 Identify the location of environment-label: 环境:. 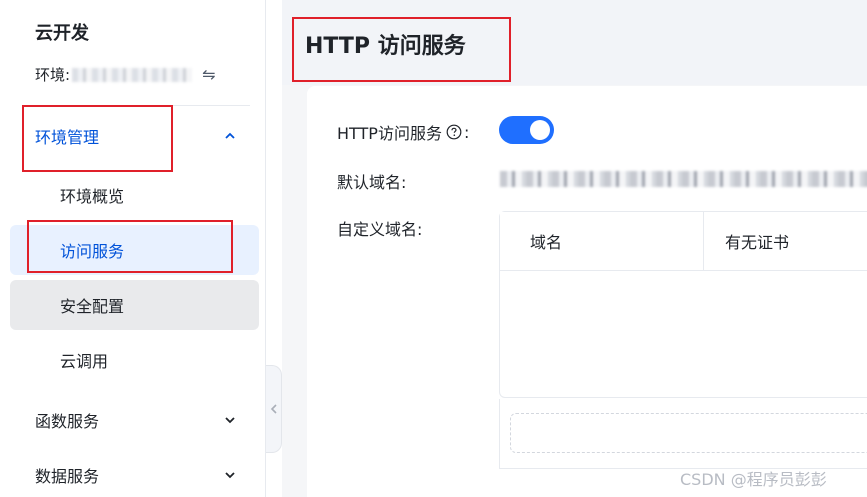
(53, 75).